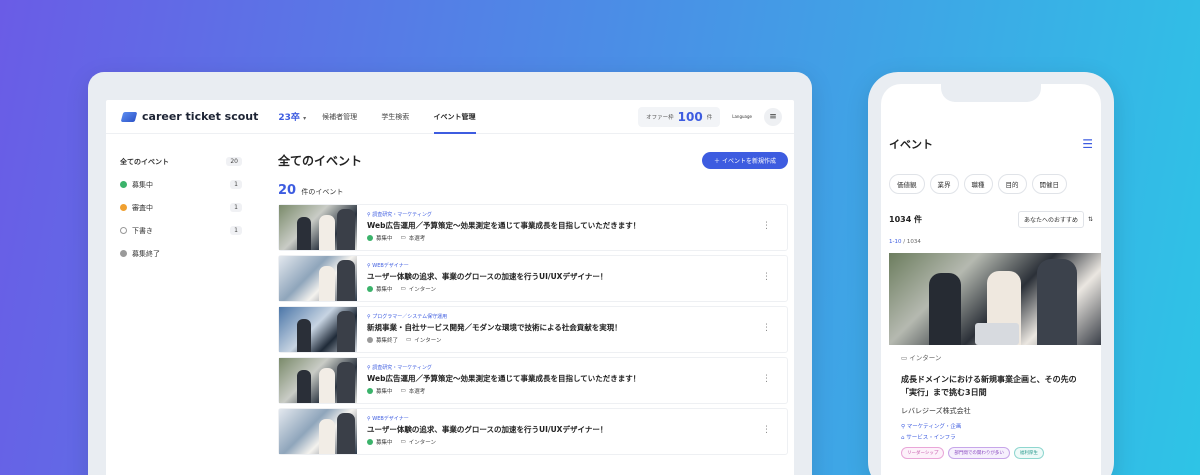 The width and height of the screenshot is (1200, 475). Describe the element at coordinates (907, 184) in the screenshot. I see `filter-chip-values: 価値観` at that location.